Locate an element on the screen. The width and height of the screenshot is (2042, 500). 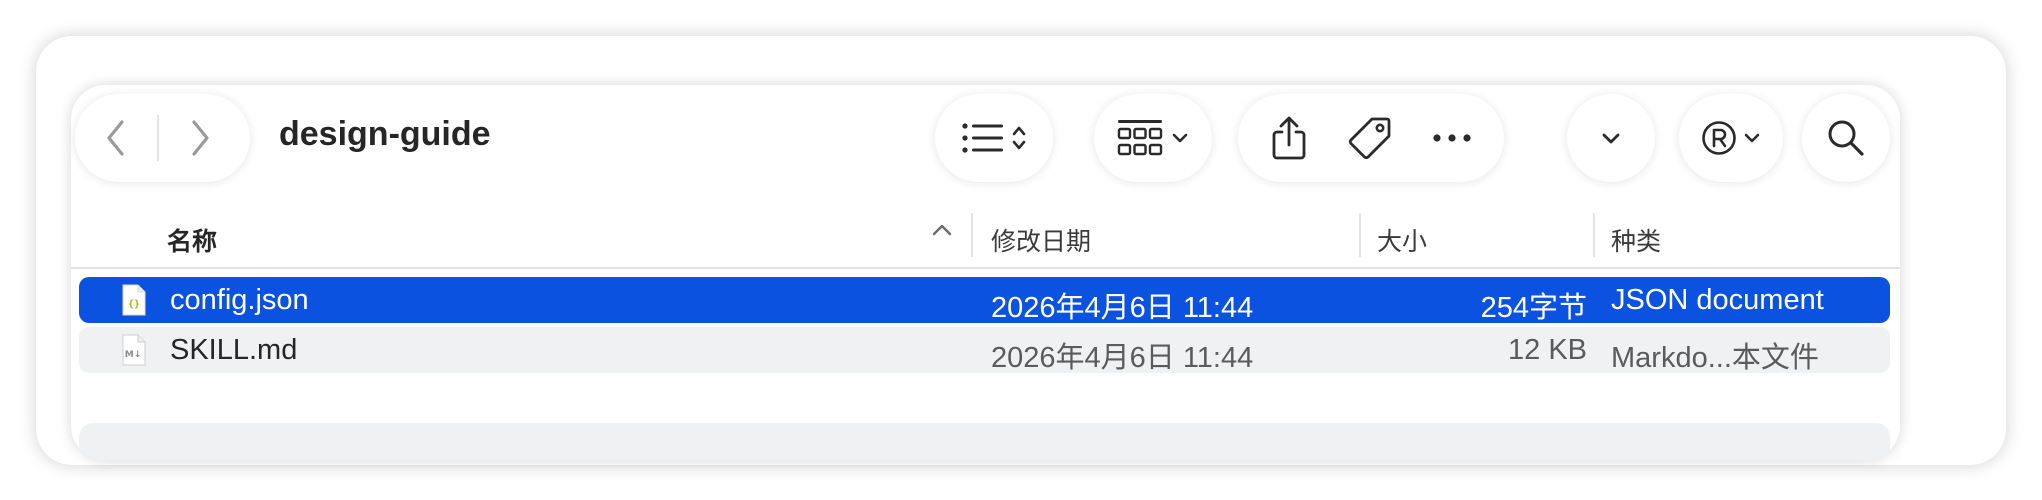
search-icon is located at coordinates (1846, 138).